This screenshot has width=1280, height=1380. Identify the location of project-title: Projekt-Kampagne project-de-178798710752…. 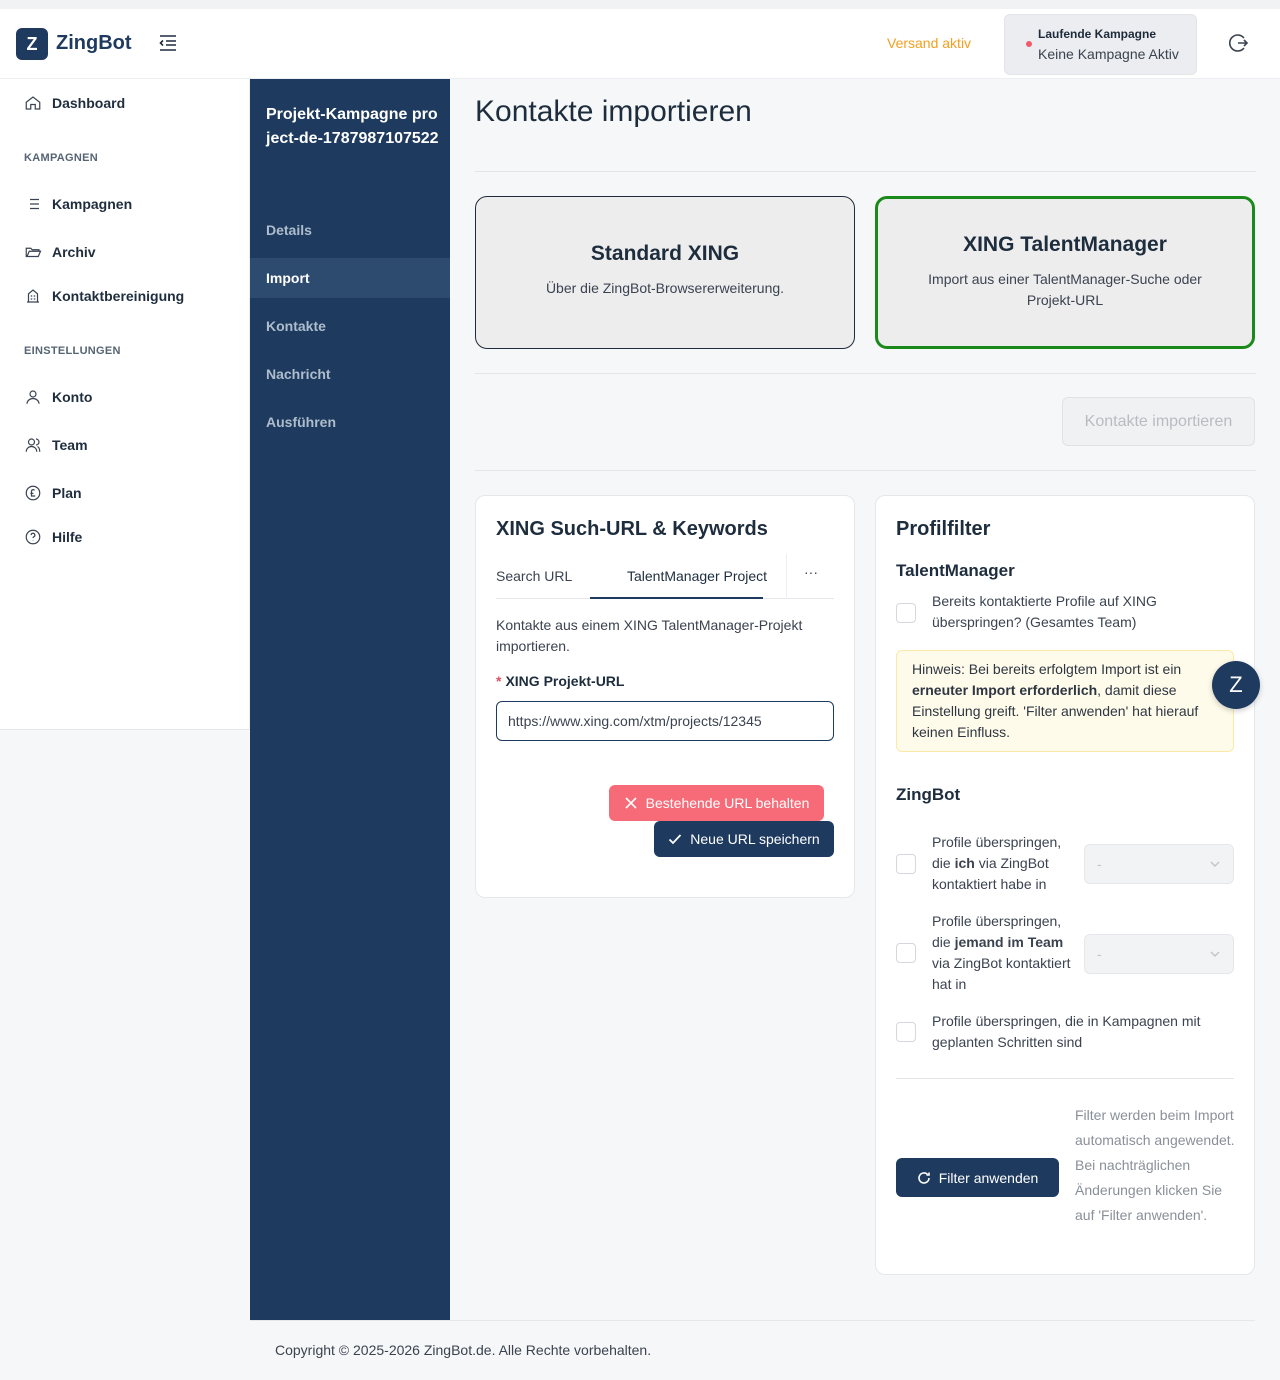
(352, 126).